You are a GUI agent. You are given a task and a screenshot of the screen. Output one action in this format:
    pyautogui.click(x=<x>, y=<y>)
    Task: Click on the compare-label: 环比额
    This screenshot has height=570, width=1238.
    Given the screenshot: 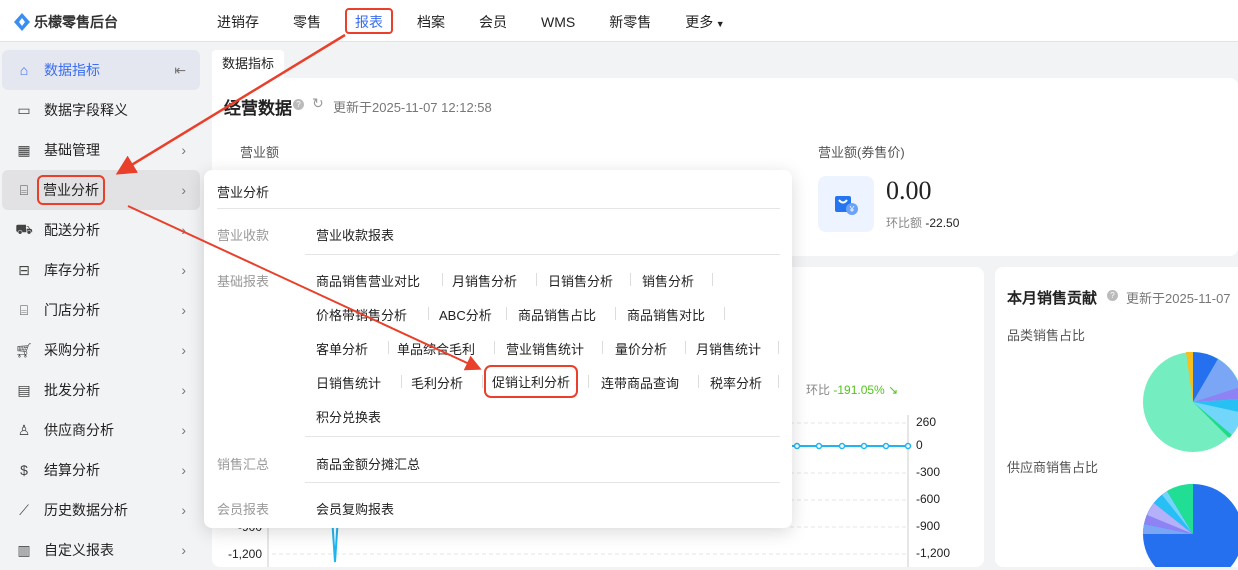 What is the action you would take?
    pyautogui.click(x=904, y=223)
    